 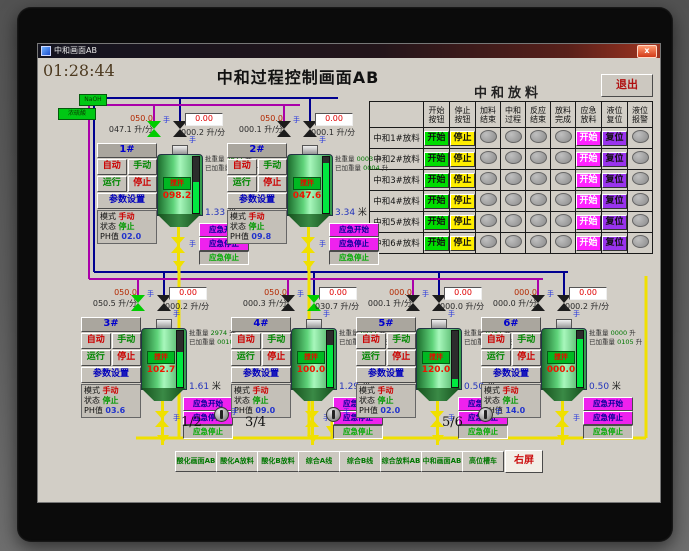 What do you see at coordinates (298, 77) in the screenshot?
I see `page-title: 中和过程控制画面AB` at bounding box center [298, 77].